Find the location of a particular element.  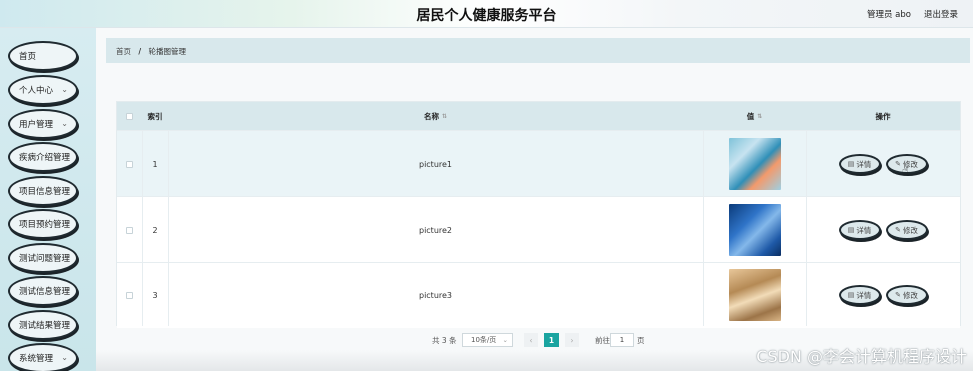

row-index: 3 is located at coordinates (155, 295).